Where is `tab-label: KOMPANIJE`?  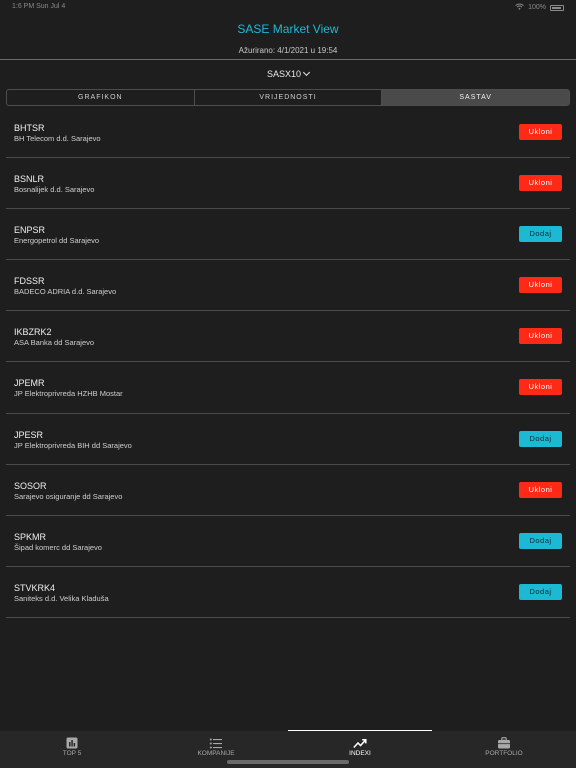 tab-label: KOMPANIJE is located at coordinates (216, 753).